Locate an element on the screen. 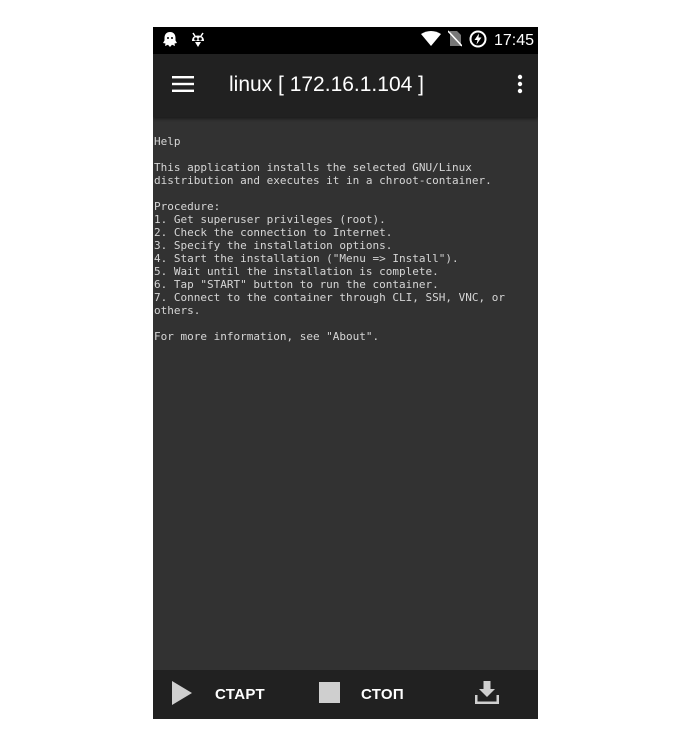 The height and width of the screenshot is (750, 680). status-bar: 17:45 is located at coordinates (345, 40).